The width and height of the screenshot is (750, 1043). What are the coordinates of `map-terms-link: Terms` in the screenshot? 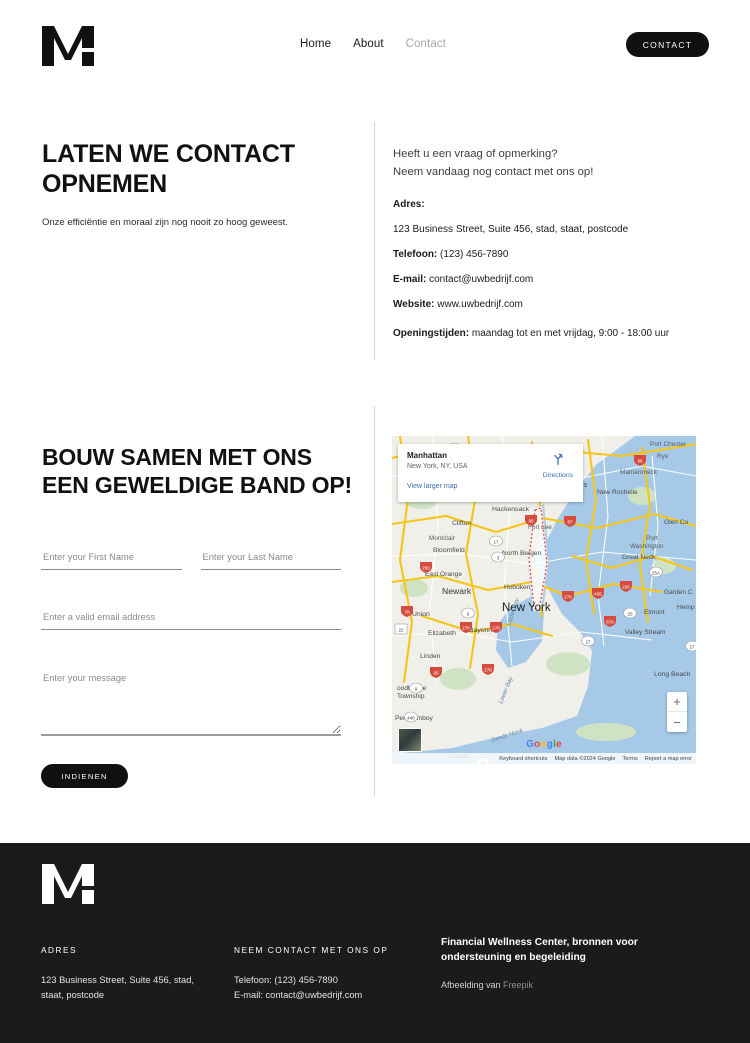 It's located at (630, 759).